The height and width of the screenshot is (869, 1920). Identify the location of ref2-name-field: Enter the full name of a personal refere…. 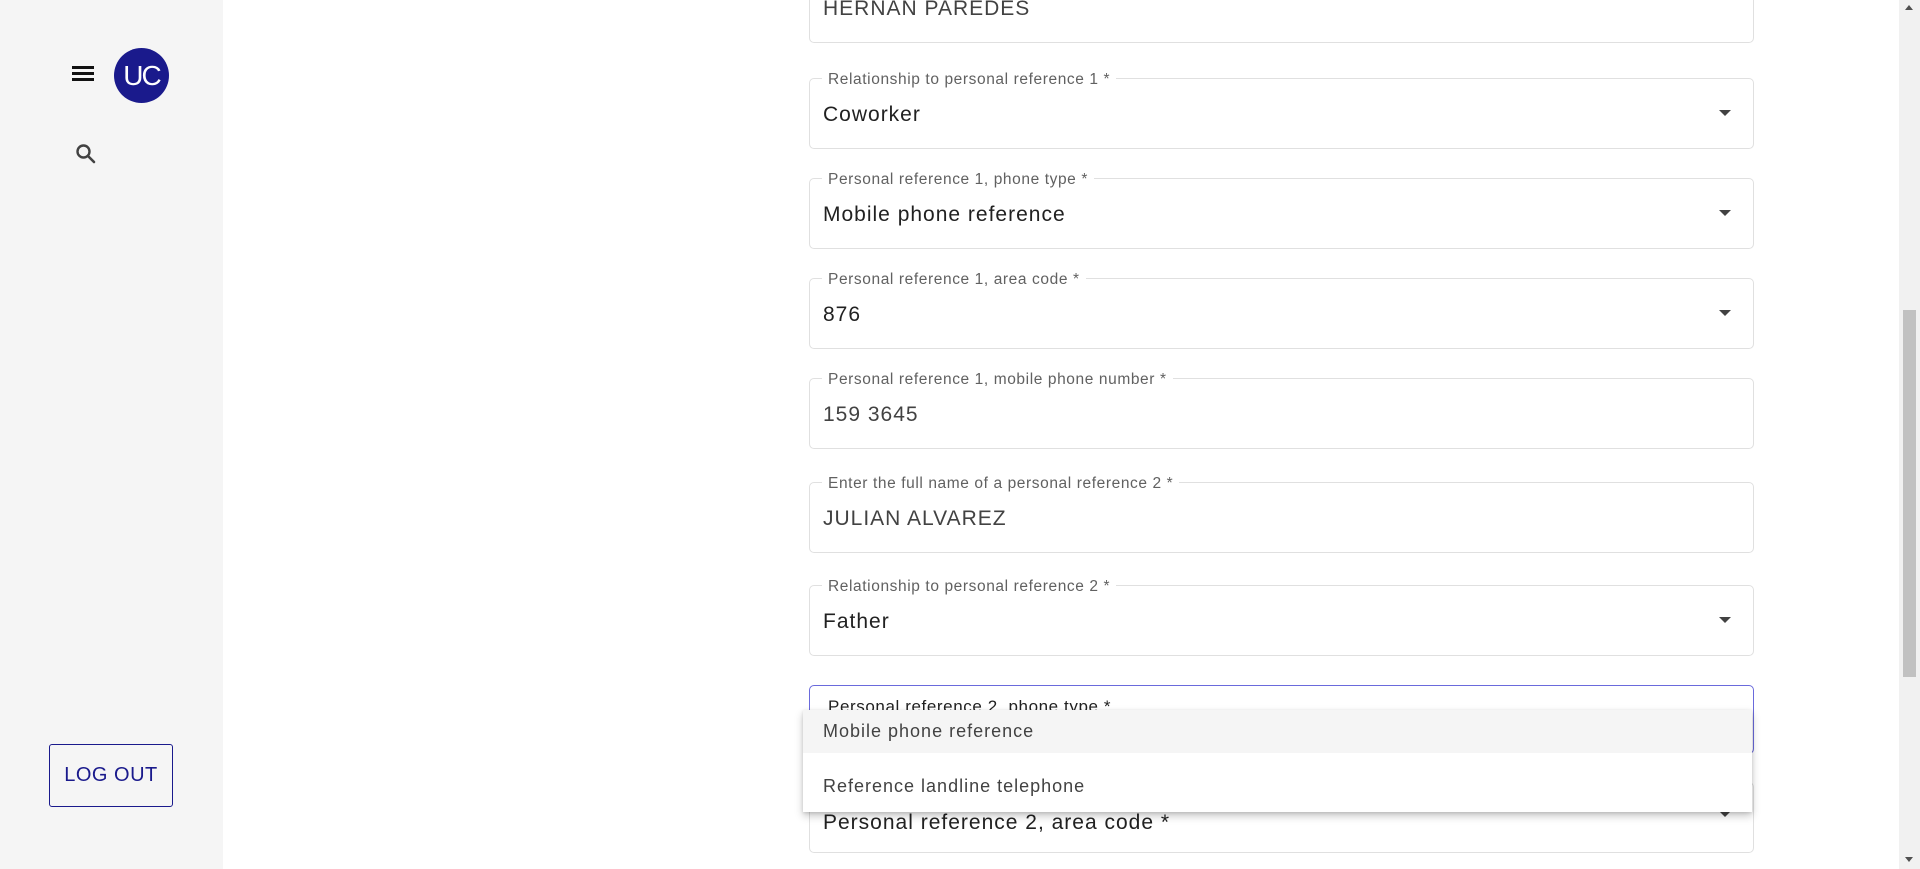
(1281, 514).